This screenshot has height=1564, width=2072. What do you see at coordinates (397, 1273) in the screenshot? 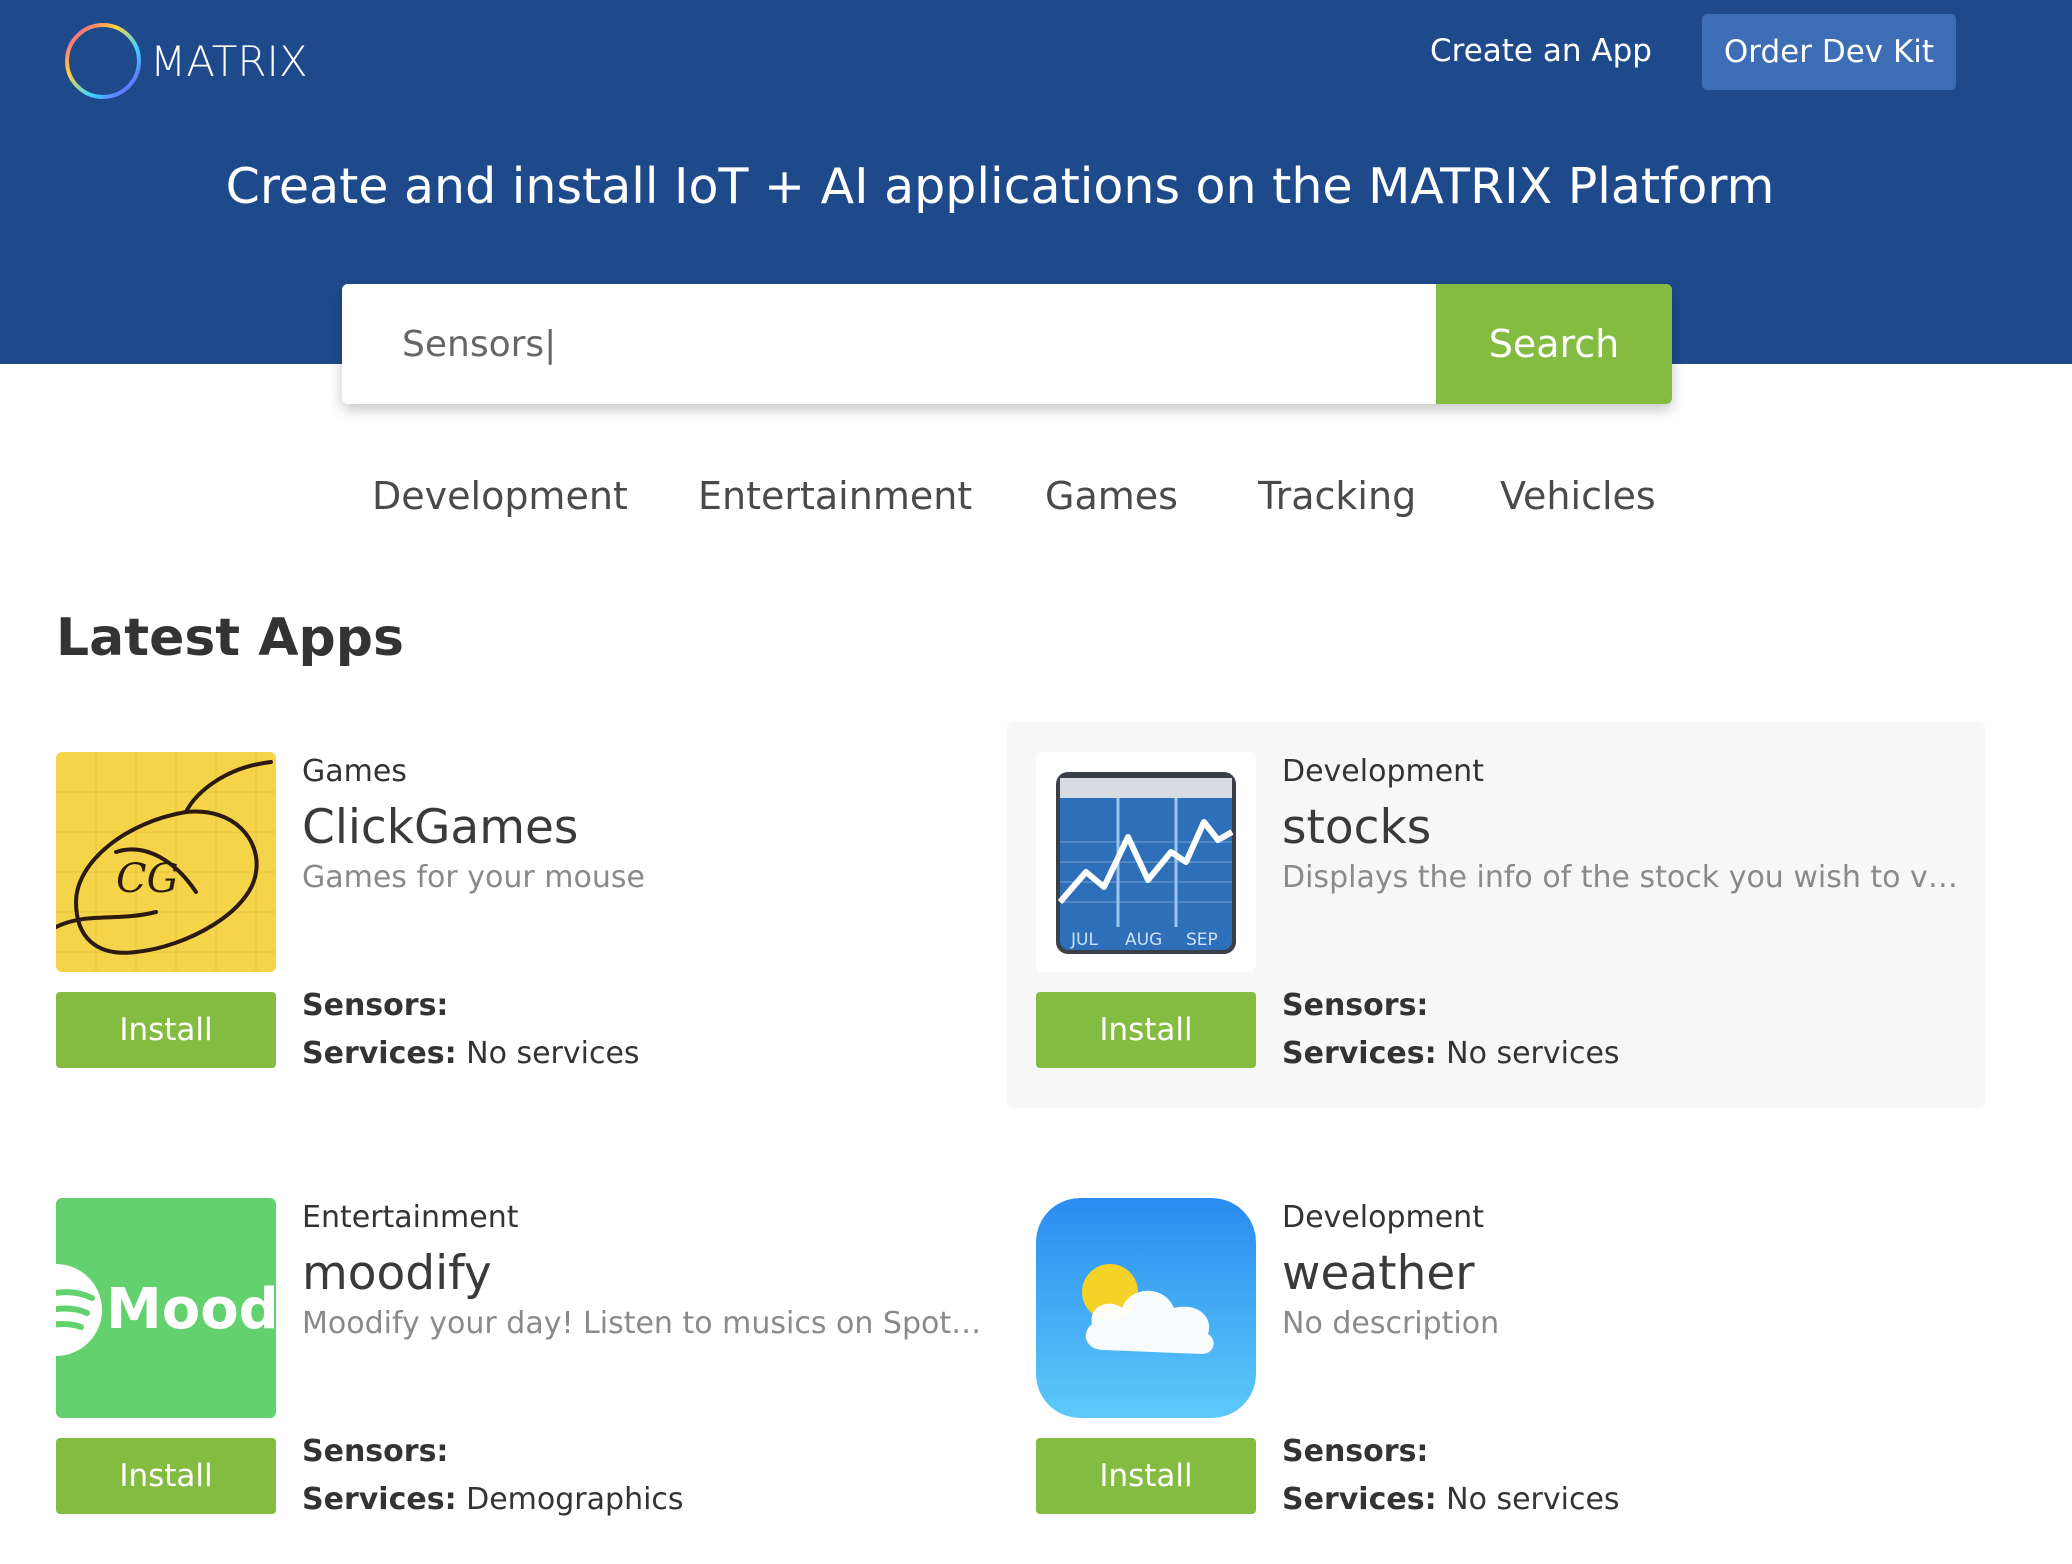
I see `app-name: moodify` at bounding box center [397, 1273].